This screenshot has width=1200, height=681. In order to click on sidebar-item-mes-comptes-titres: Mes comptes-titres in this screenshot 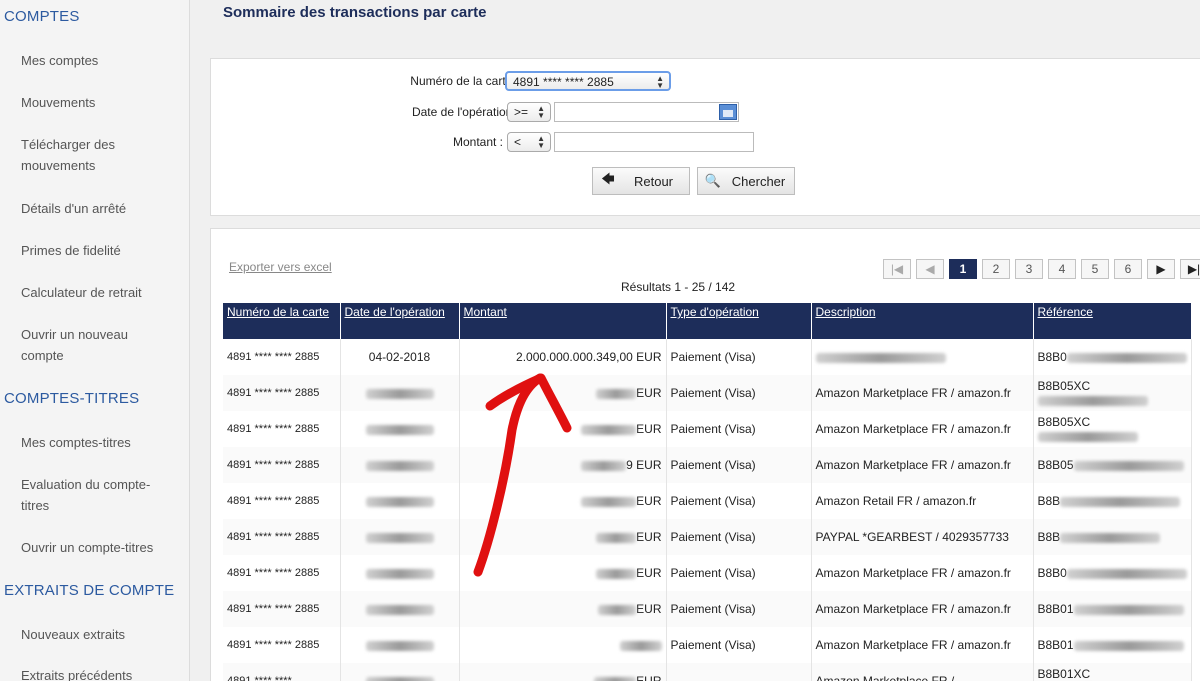, I will do `click(101, 442)`.